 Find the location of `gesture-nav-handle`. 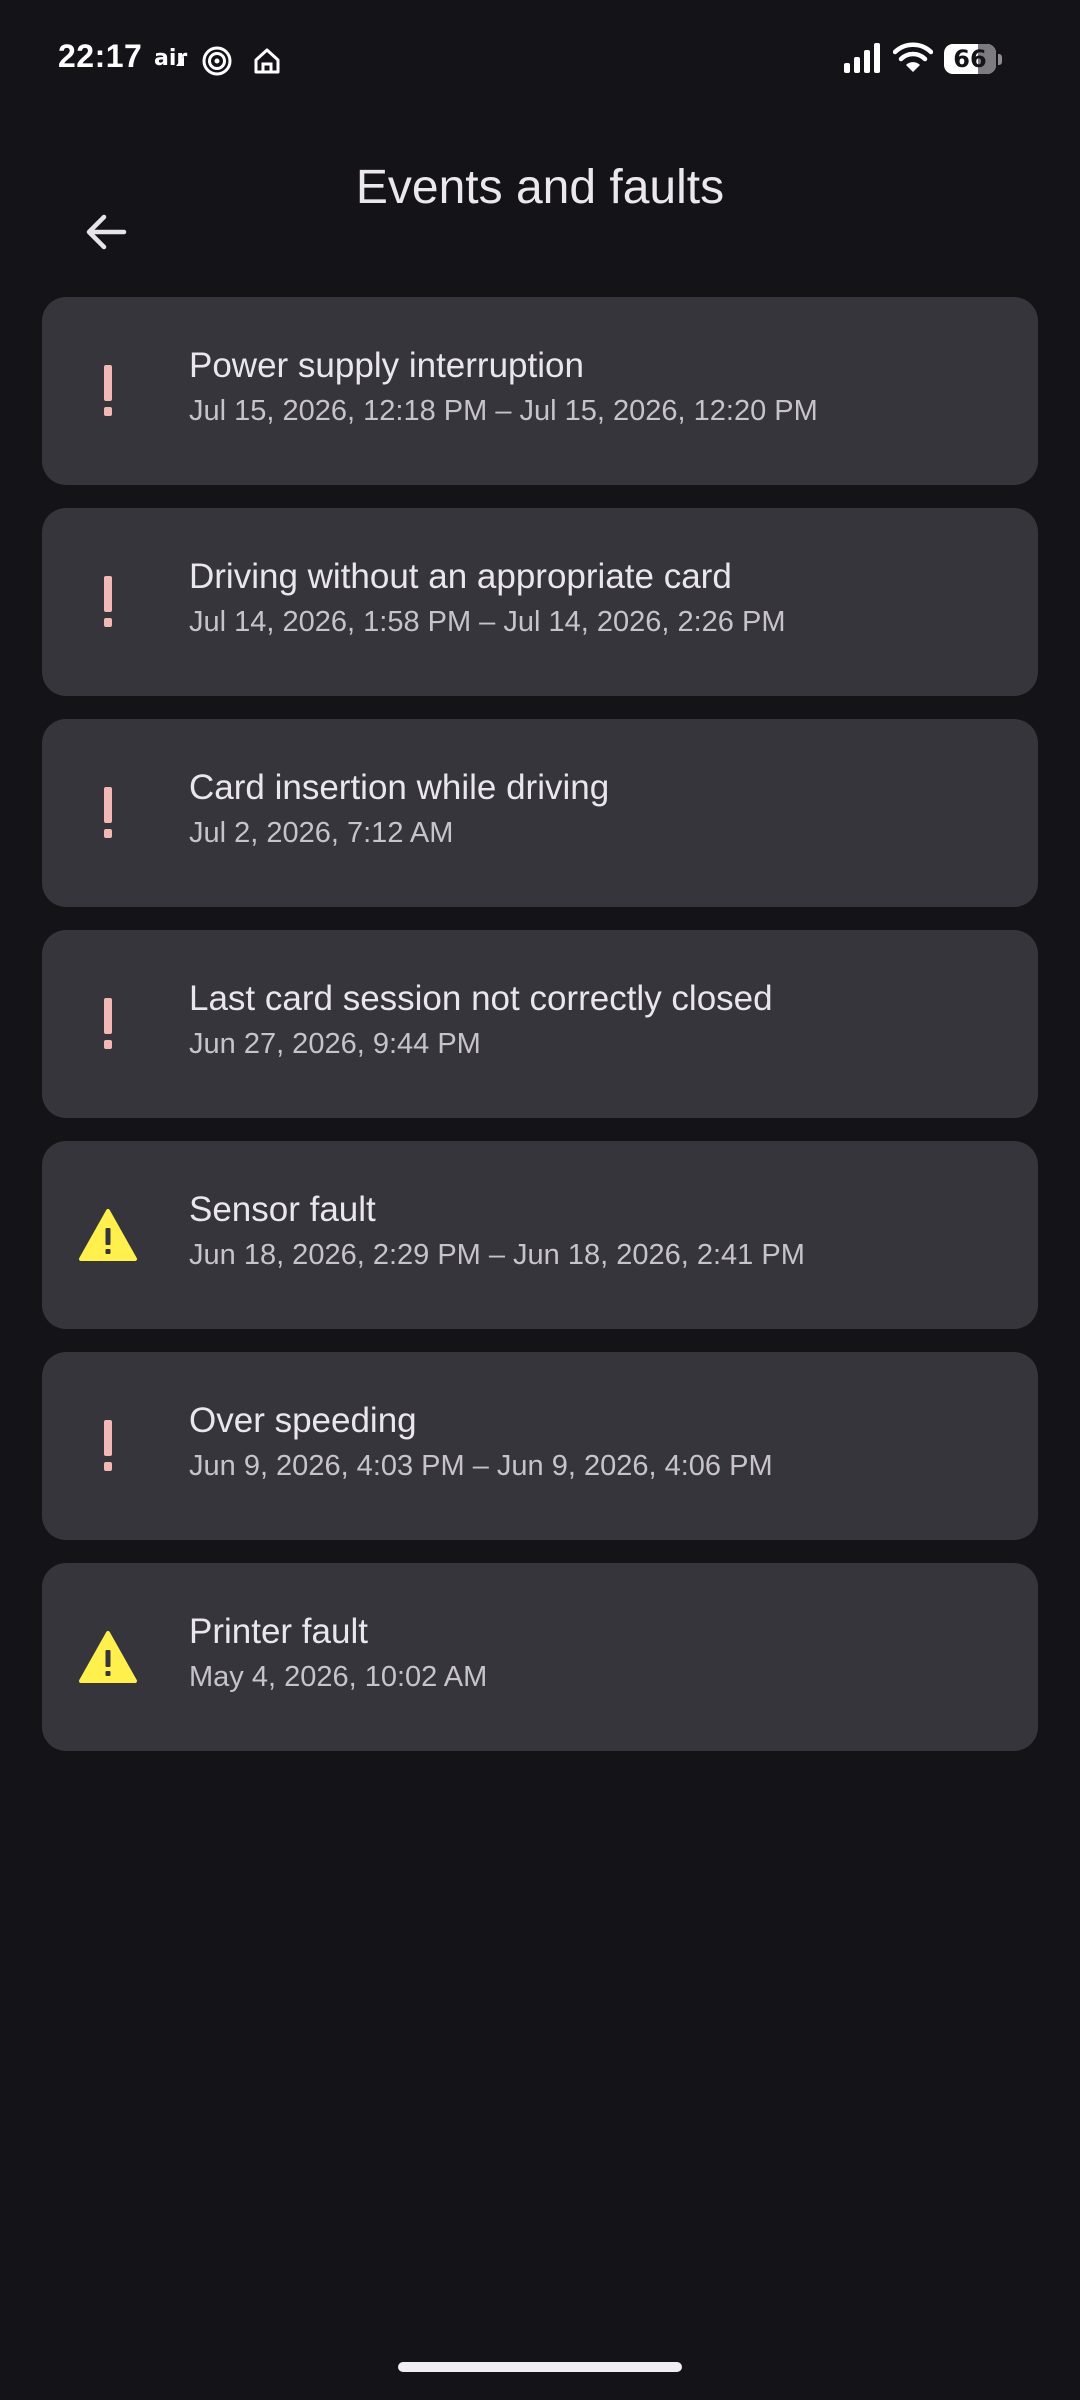

gesture-nav-handle is located at coordinates (540, 2367).